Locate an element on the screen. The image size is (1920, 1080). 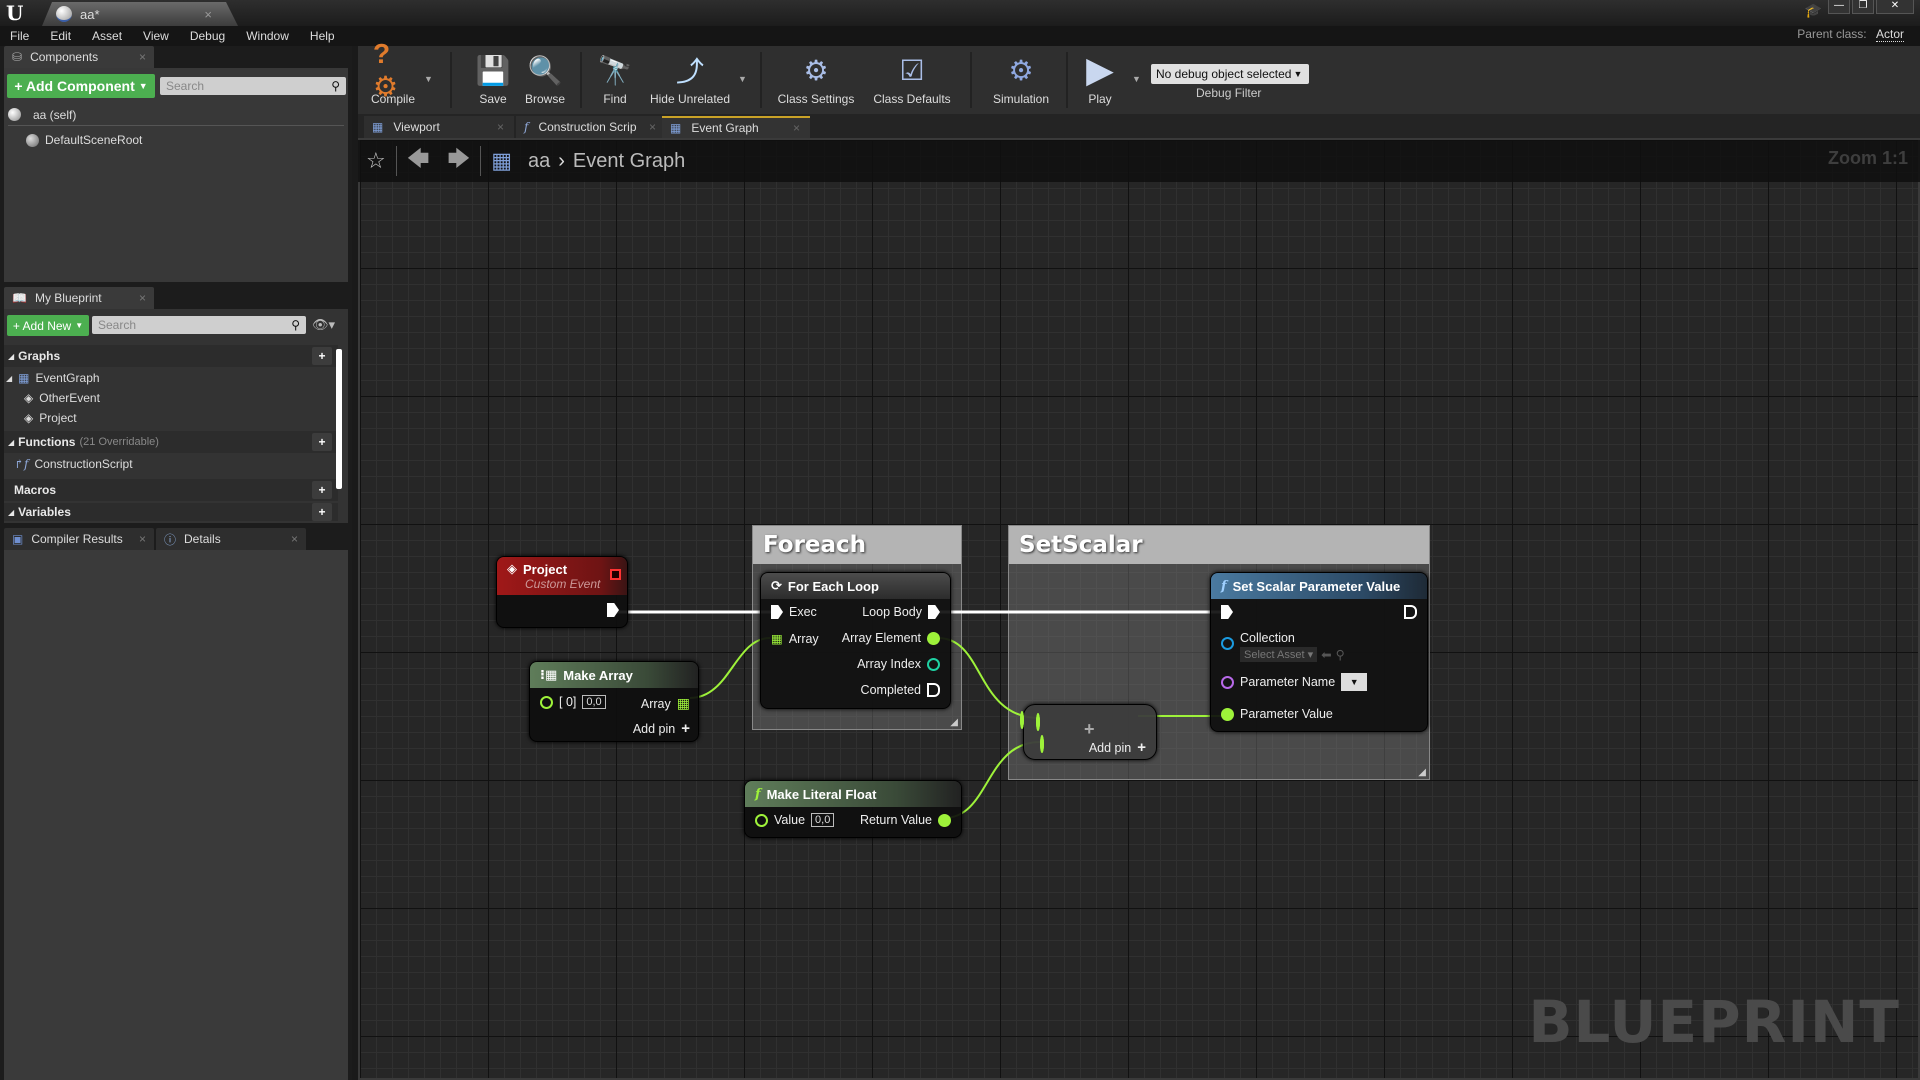
input-a-pin is located at coordinates (1038, 722).